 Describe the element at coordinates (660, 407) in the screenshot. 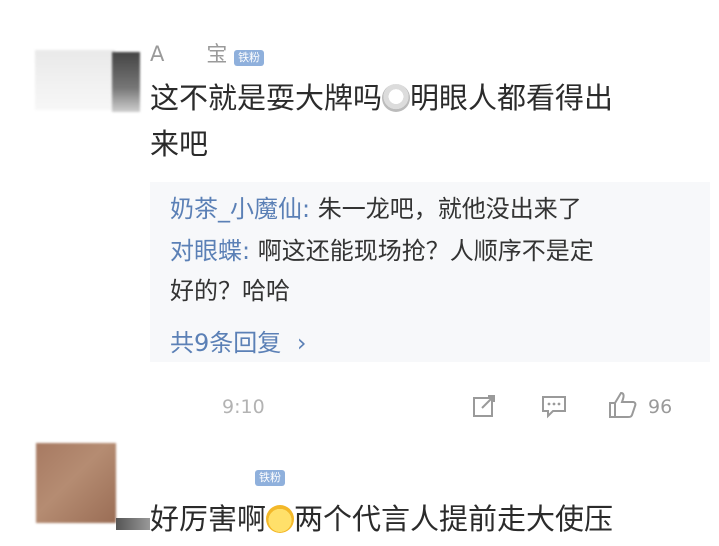

I see `like-count: 96` at that location.